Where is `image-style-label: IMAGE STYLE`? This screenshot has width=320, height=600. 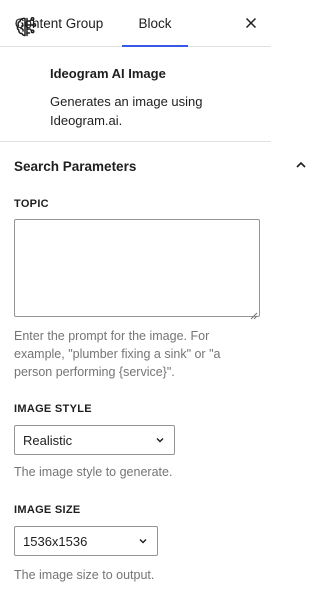
image-style-label: IMAGE STYLE is located at coordinates (53, 409).